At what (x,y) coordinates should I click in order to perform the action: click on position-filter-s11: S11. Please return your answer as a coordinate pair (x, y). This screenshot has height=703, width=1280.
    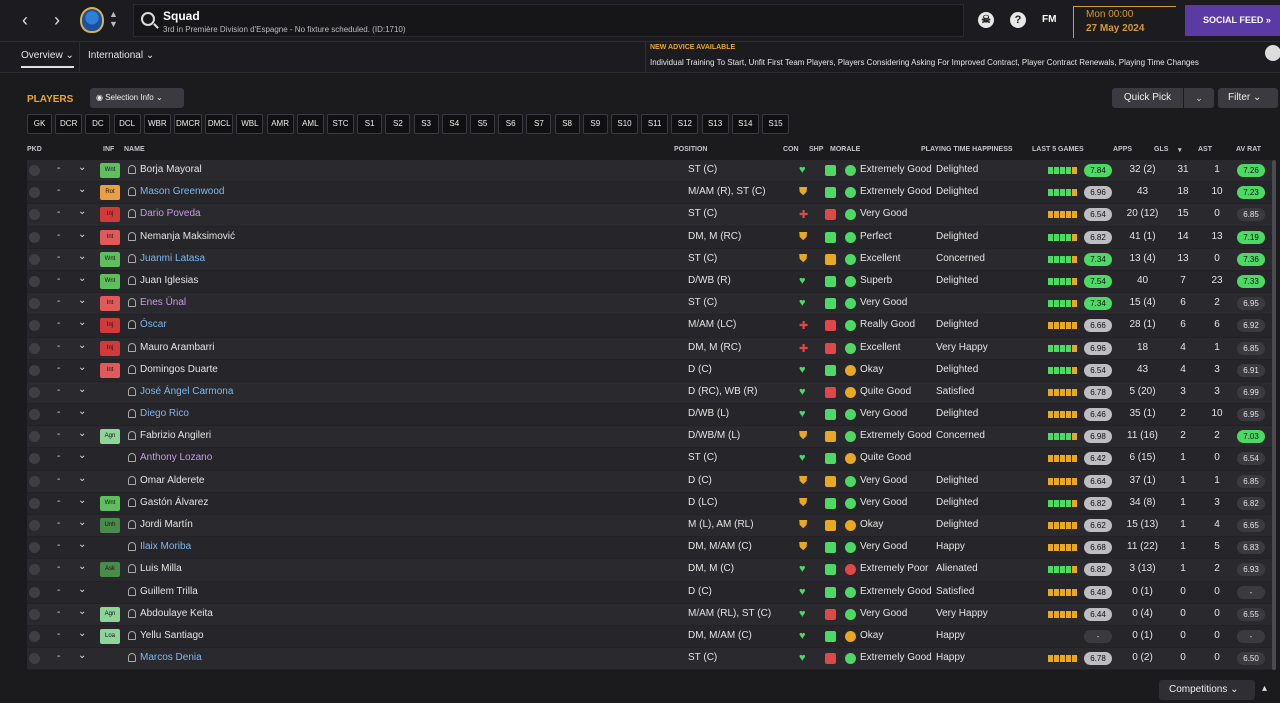
    Looking at the image, I should click on (655, 124).